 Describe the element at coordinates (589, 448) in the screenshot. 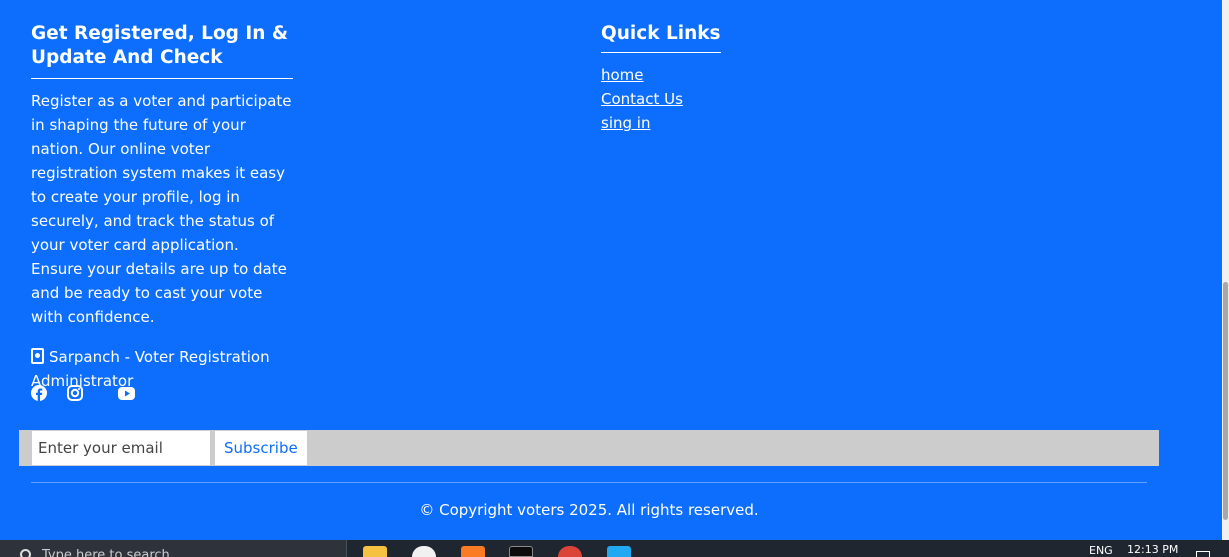

I see `subscribe-bar: Subscribe` at that location.